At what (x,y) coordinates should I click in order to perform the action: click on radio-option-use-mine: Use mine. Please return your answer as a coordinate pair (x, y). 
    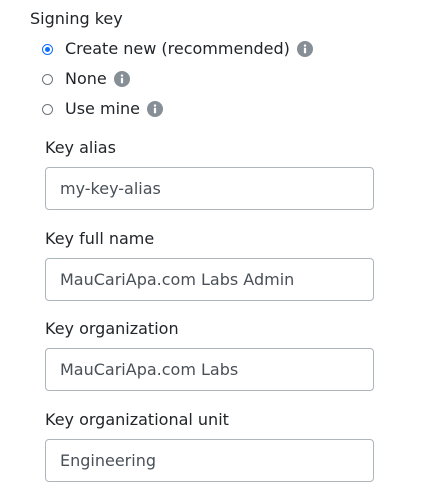
    Looking at the image, I should click on (102, 109).